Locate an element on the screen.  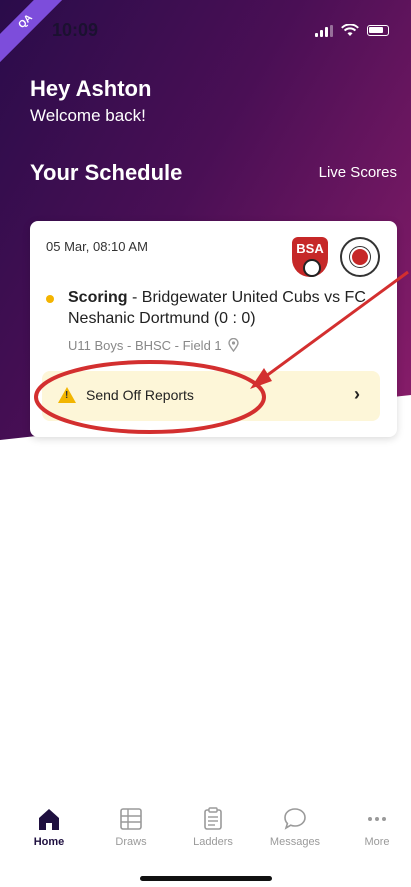
status-icons is located at coordinates (352, 30).